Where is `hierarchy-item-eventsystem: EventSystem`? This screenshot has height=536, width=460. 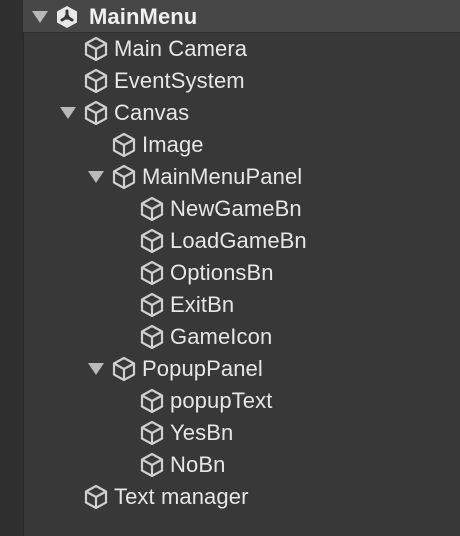 hierarchy-item-eventsystem: EventSystem is located at coordinates (163, 81).